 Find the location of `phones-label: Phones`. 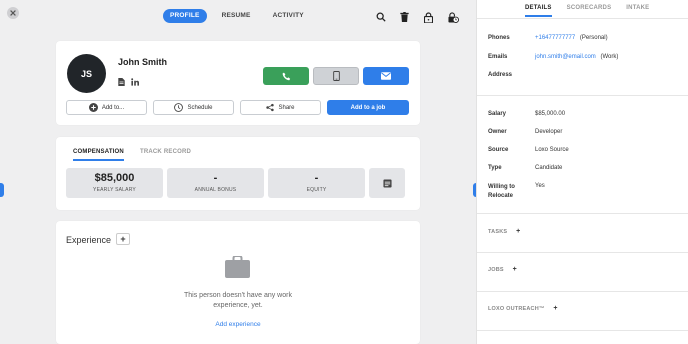

phones-label: Phones is located at coordinates (499, 38).